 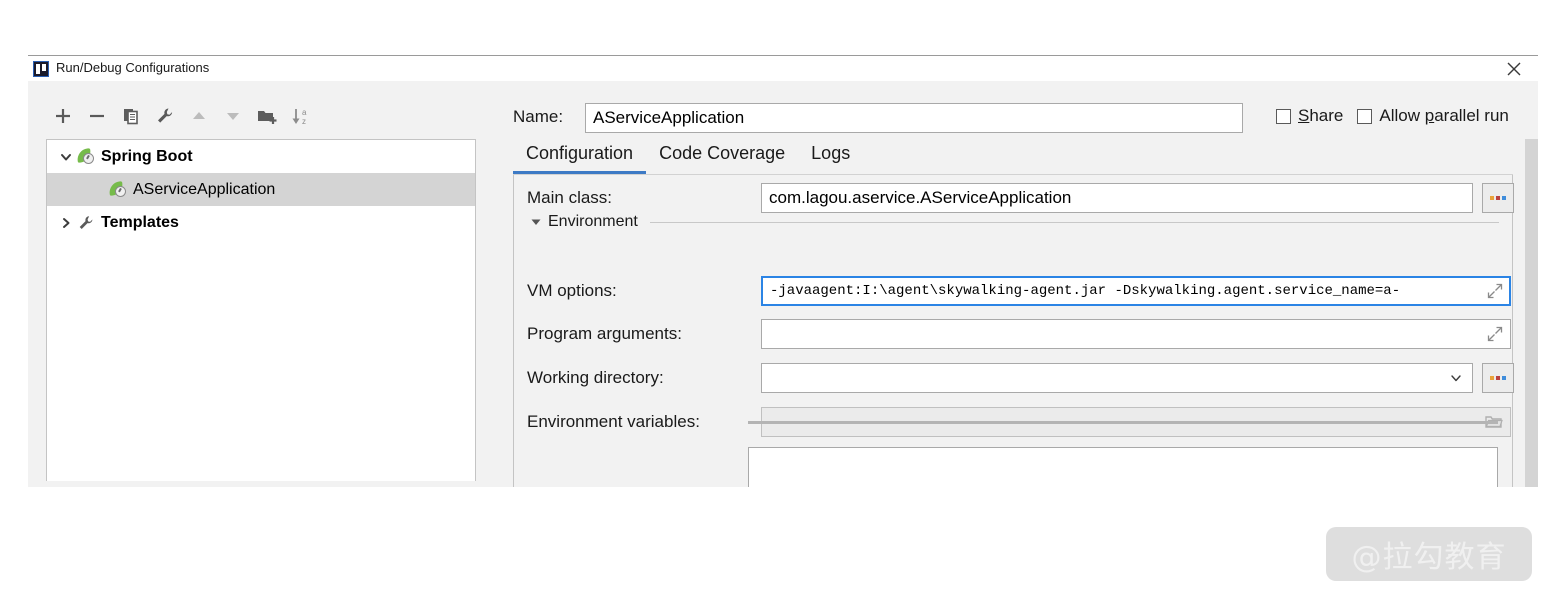 I want to click on parallel-accel: p, so click(x=1429, y=115).